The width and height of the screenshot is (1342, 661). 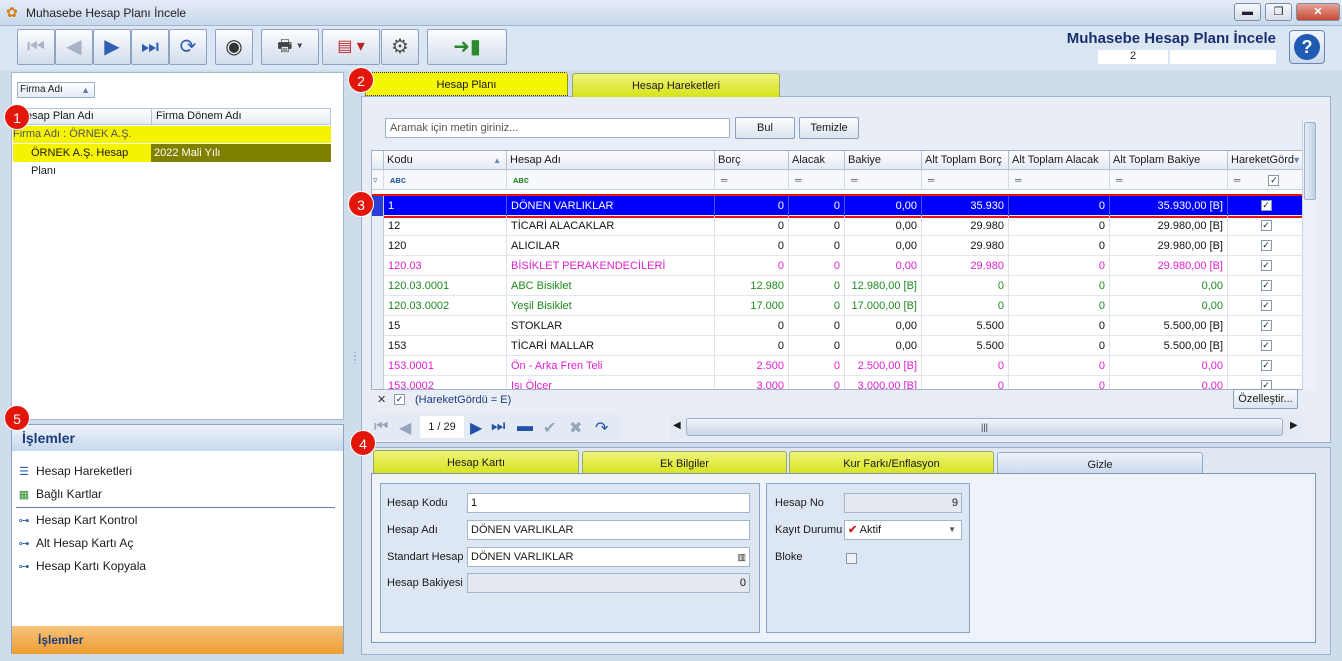 What do you see at coordinates (466, 84) in the screenshot?
I see `tab-hesap-plani: Hesap Planı` at bounding box center [466, 84].